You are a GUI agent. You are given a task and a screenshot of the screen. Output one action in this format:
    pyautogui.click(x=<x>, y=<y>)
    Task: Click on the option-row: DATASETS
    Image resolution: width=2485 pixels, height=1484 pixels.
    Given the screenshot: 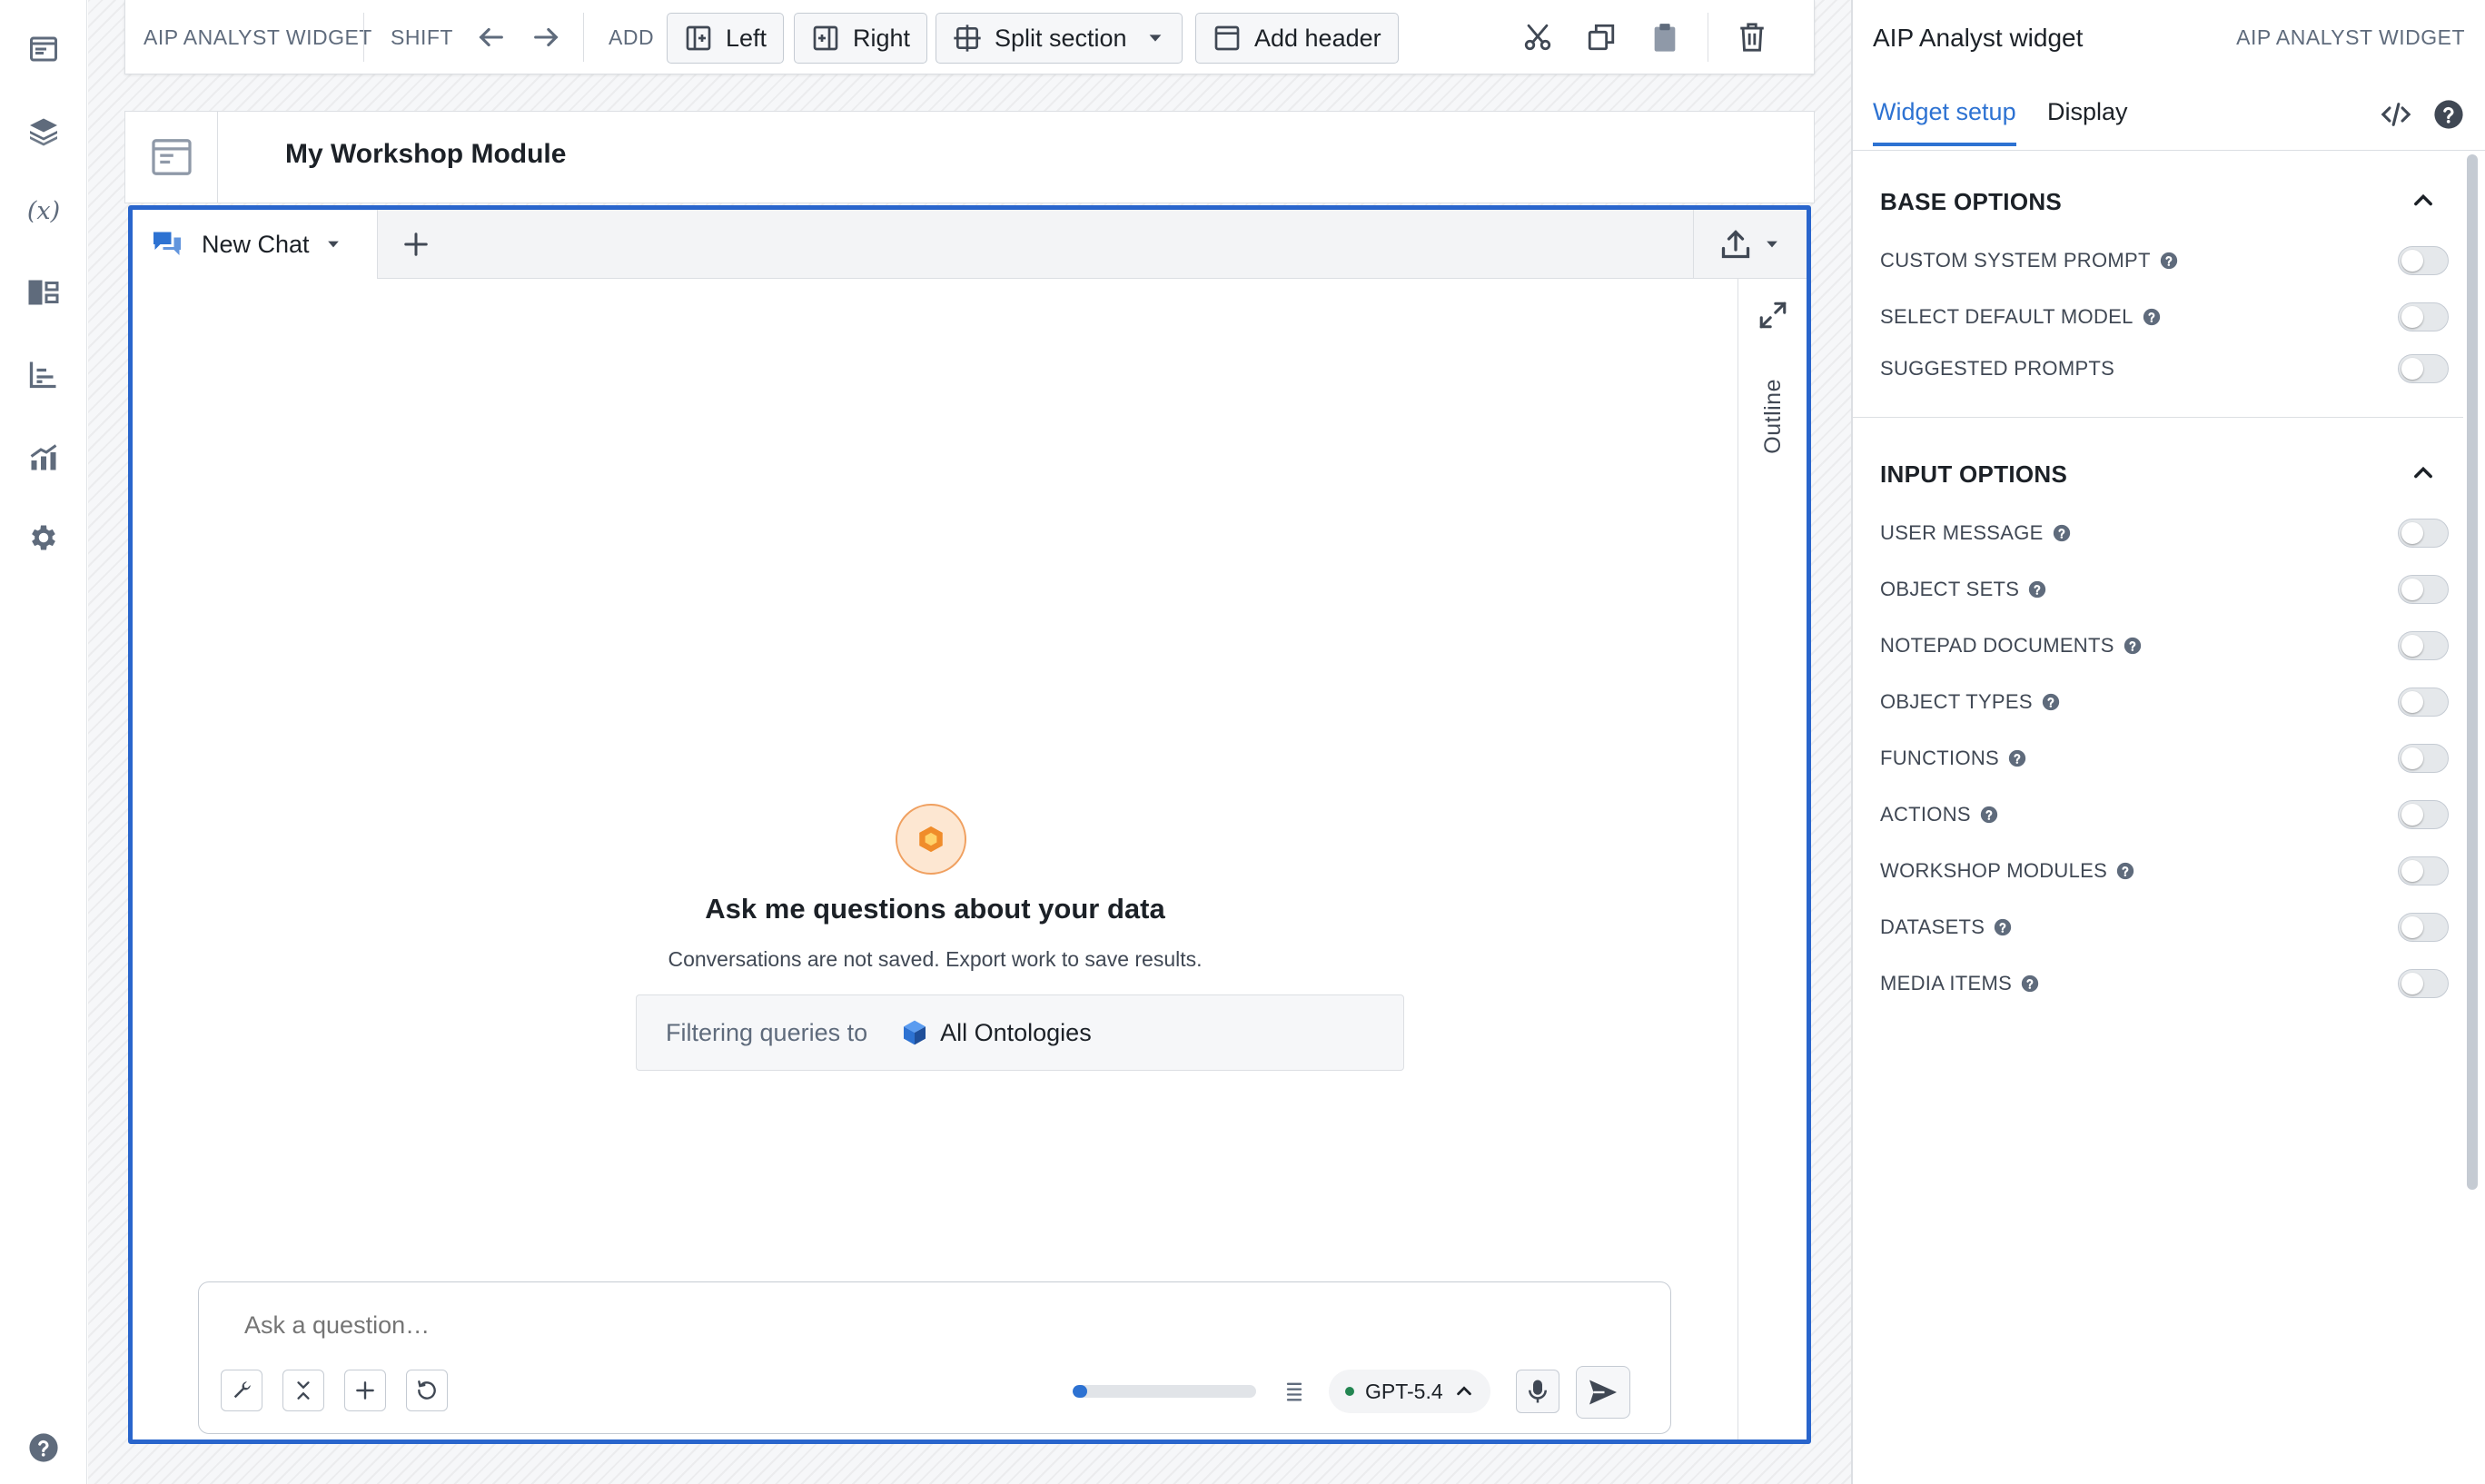 What is the action you would take?
    pyautogui.click(x=2164, y=927)
    